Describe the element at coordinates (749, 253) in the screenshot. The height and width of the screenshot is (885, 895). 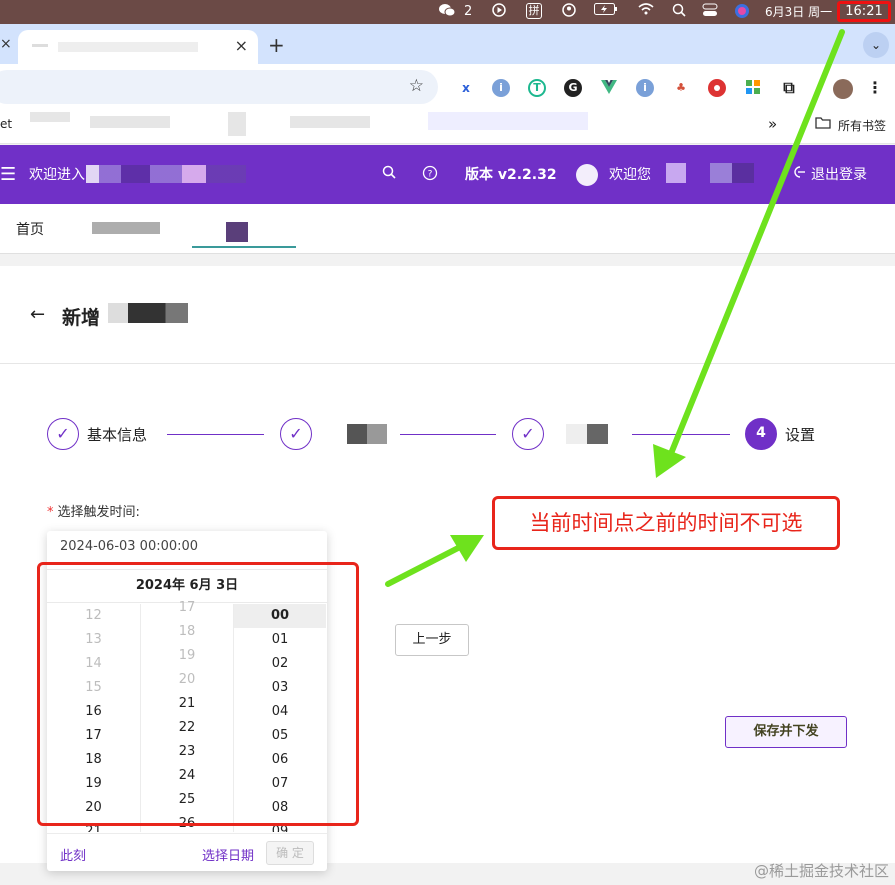
I see `arrow-clock-to-note` at that location.